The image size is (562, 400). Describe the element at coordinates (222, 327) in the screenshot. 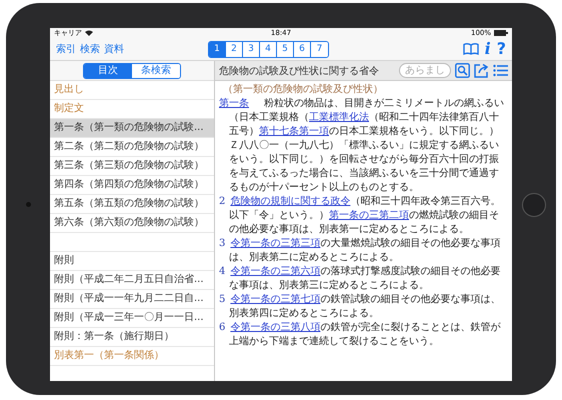

I see `paragraph-number: 6` at that location.